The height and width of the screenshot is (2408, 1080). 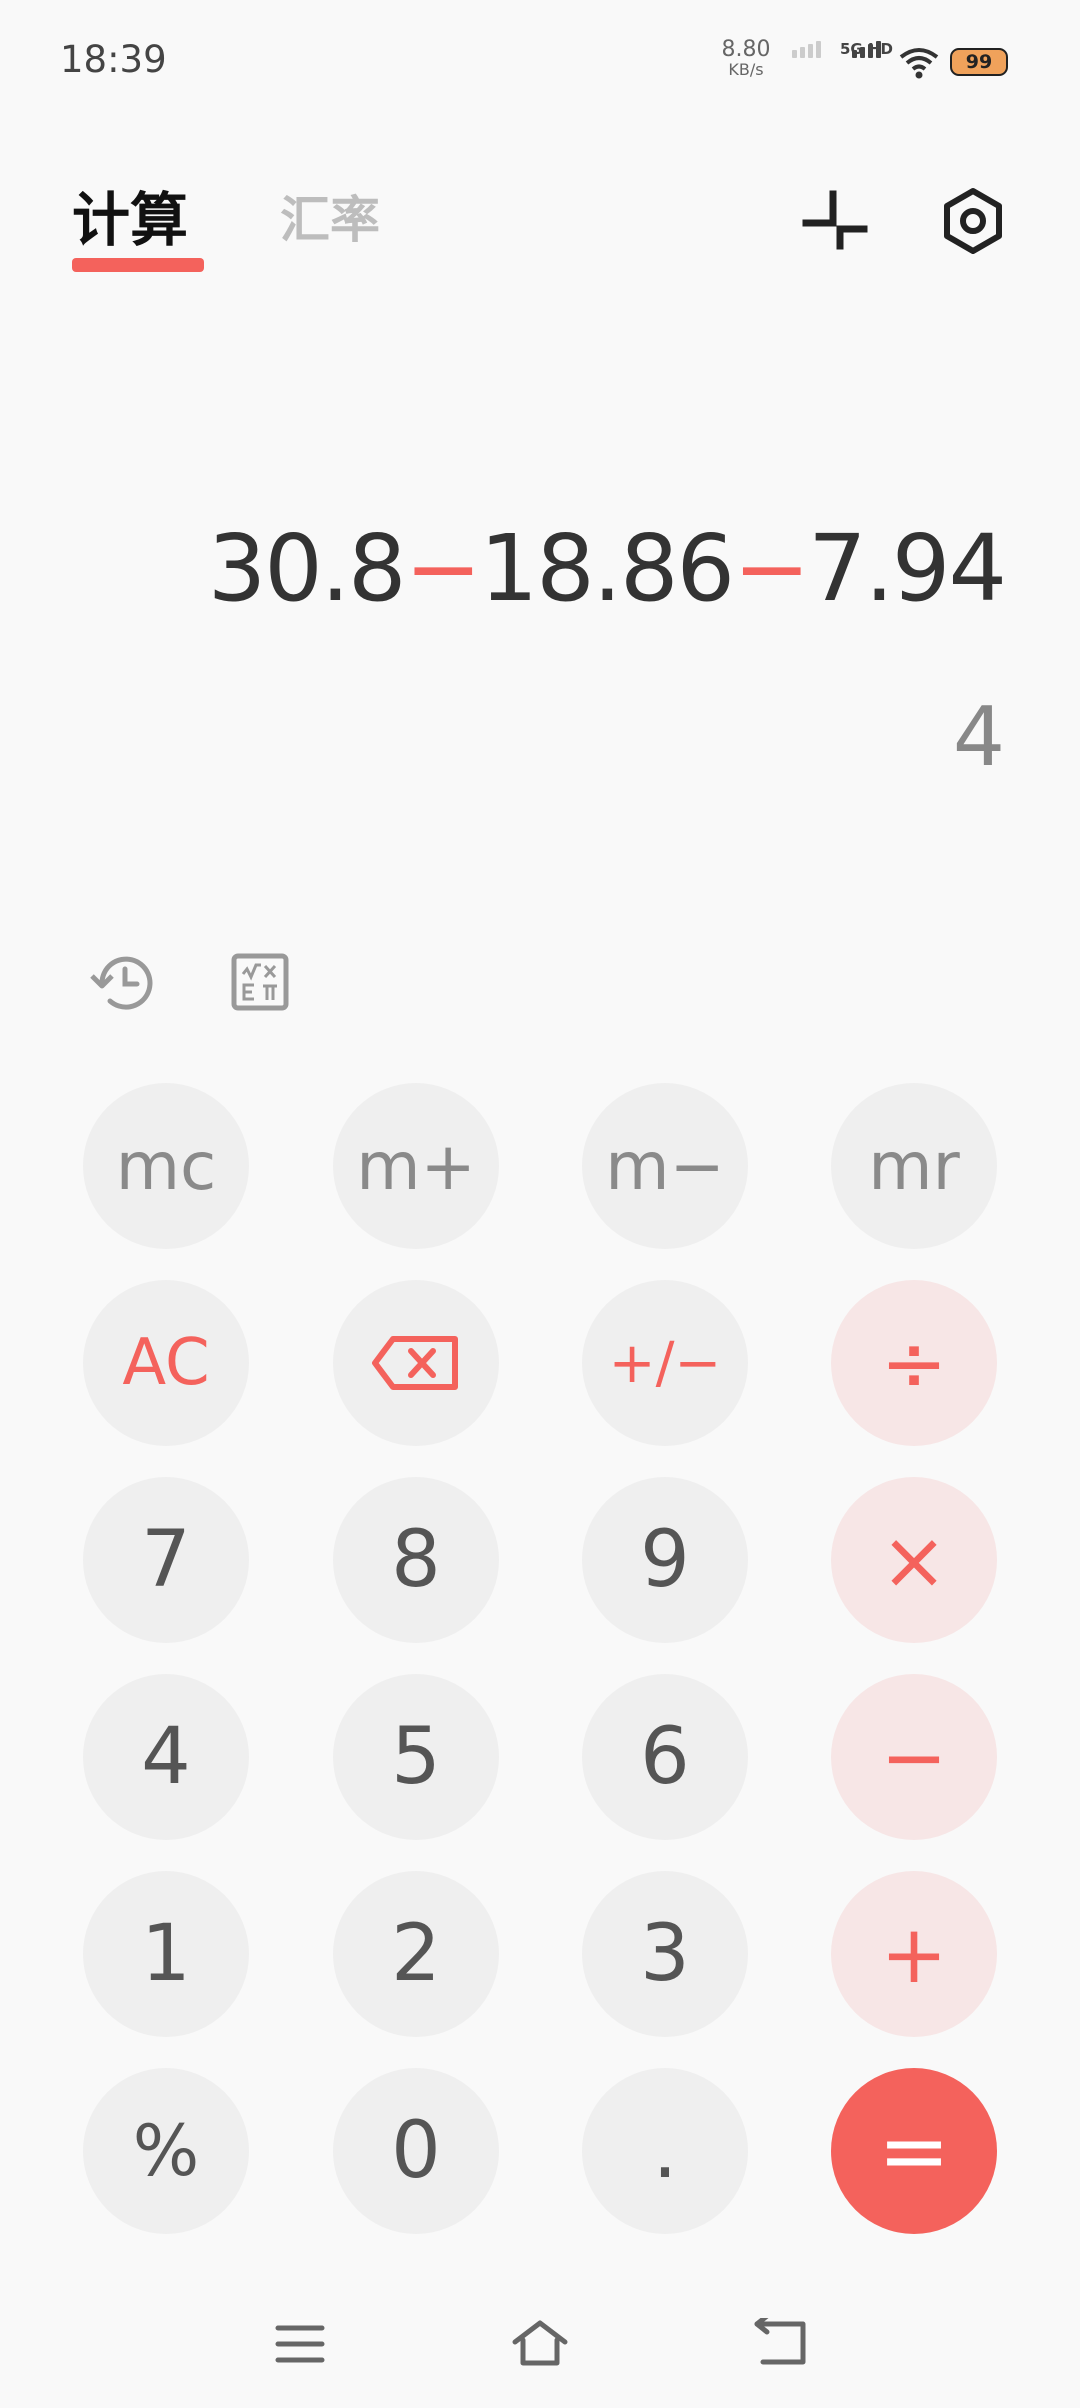 I want to click on memory-subtract-button: m−, so click(x=665, y=1166).